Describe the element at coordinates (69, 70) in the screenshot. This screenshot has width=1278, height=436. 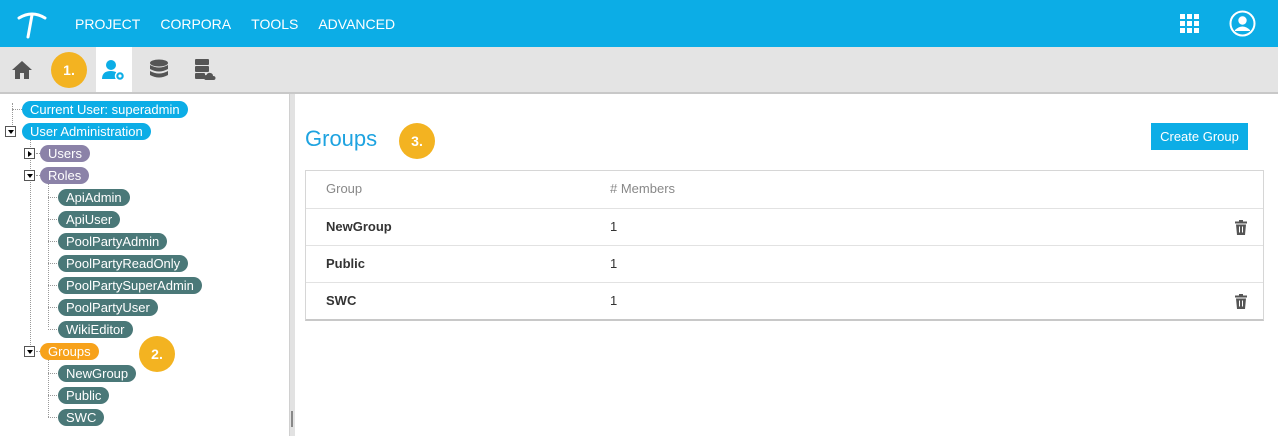
I see `step-badge: 1.` at that location.